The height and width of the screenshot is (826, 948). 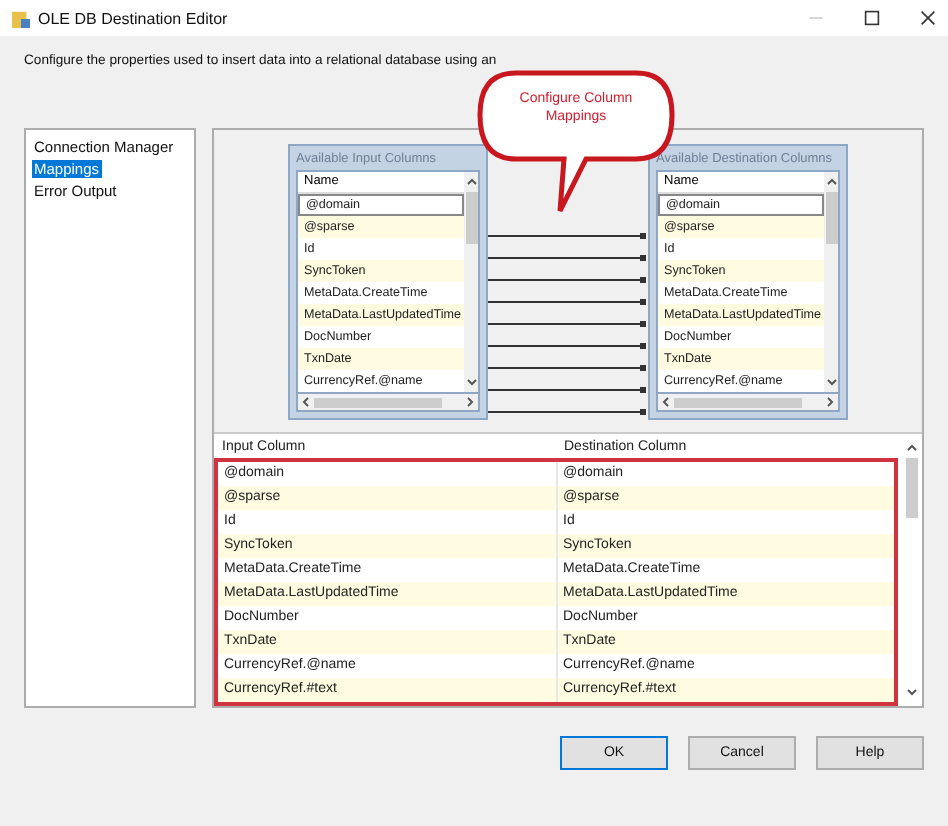 What do you see at coordinates (872, 18) in the screenshot?
I see `maximize-icon` at bounding box center [872, 18].